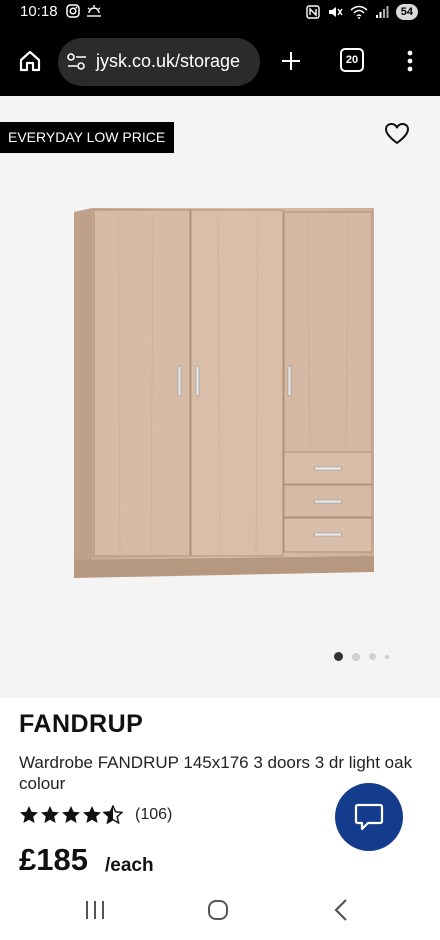 The width and height of the screenshot is (440, 940). I want to click on wifi-icon, so click(359, 12).